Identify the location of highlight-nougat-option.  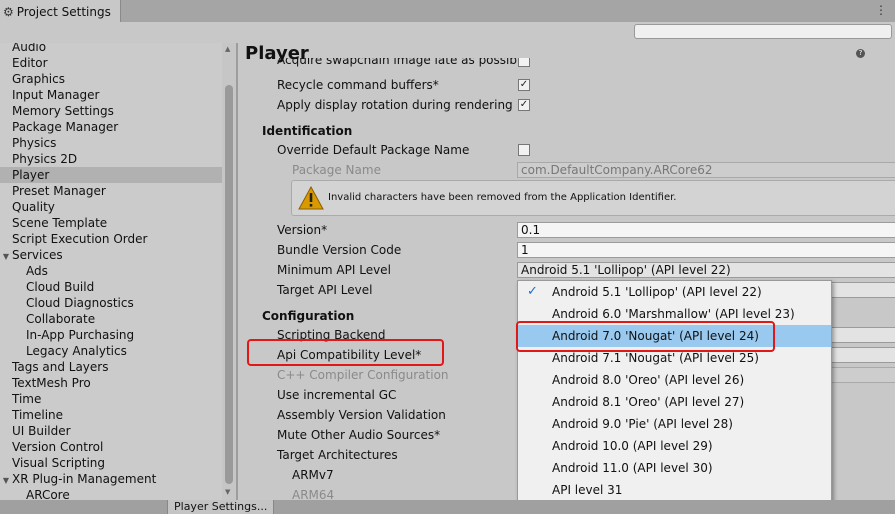
(645, 336).